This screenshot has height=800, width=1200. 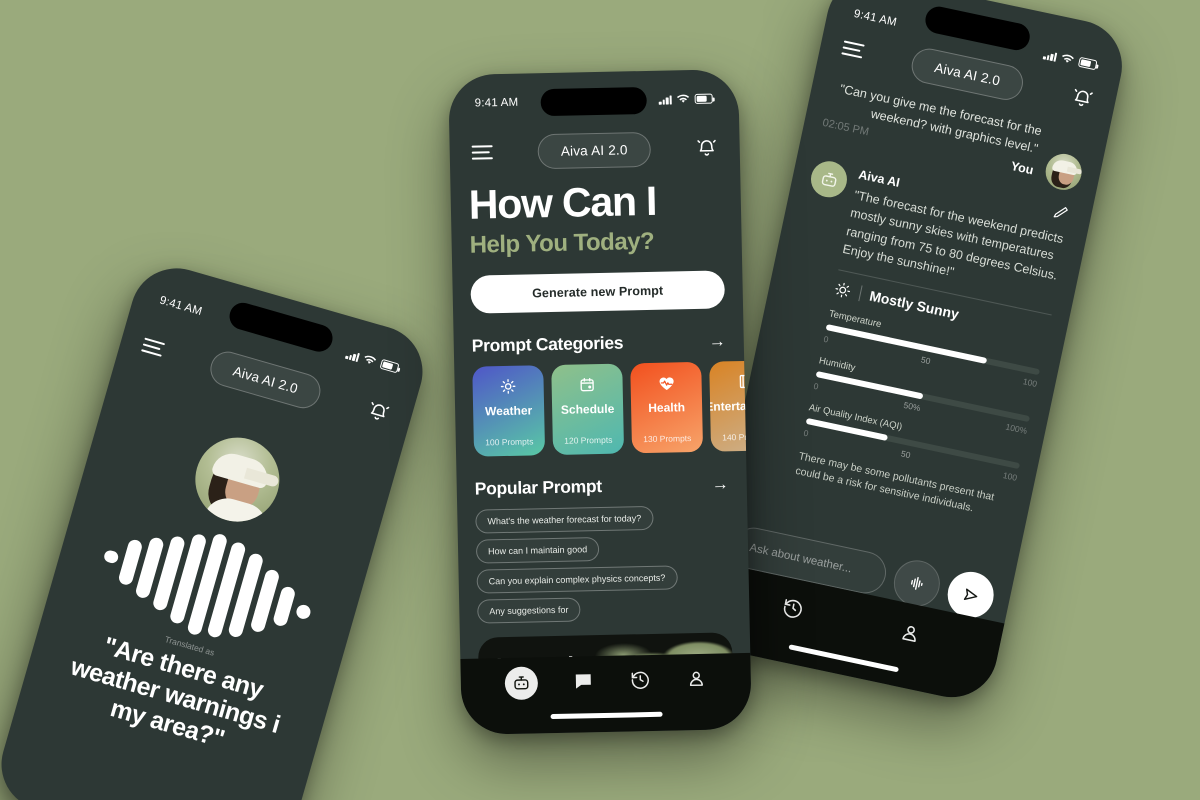 What do you see at coordinates (666, 383) in the screenshot?
I see `heart-pulse-icon` at bounding box center [666, 383].